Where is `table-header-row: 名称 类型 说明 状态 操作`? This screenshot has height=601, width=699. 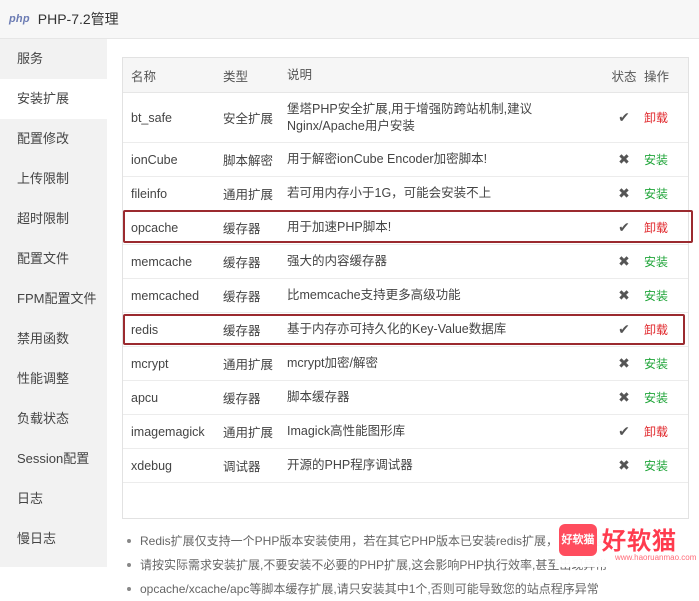
table-header-row: 名称 类型 说明 状态 操作 is located at coordinates (405, 75).